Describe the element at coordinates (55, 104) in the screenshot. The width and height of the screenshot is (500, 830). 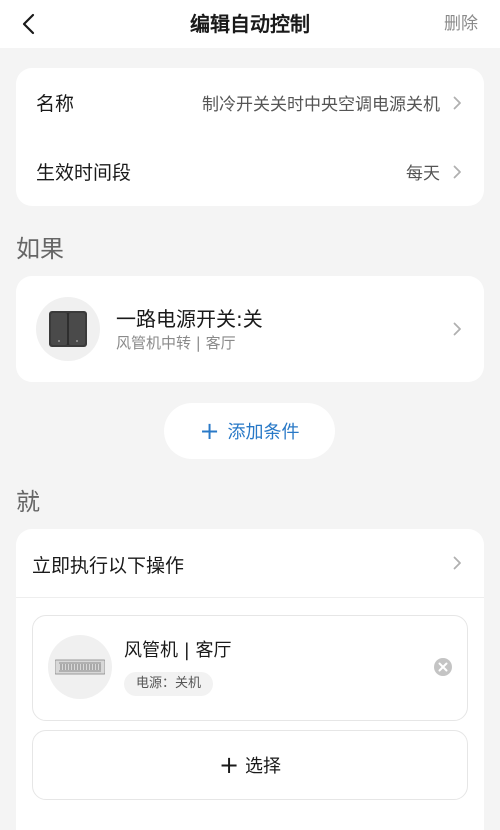
I see `name-label: 名称` at that location.